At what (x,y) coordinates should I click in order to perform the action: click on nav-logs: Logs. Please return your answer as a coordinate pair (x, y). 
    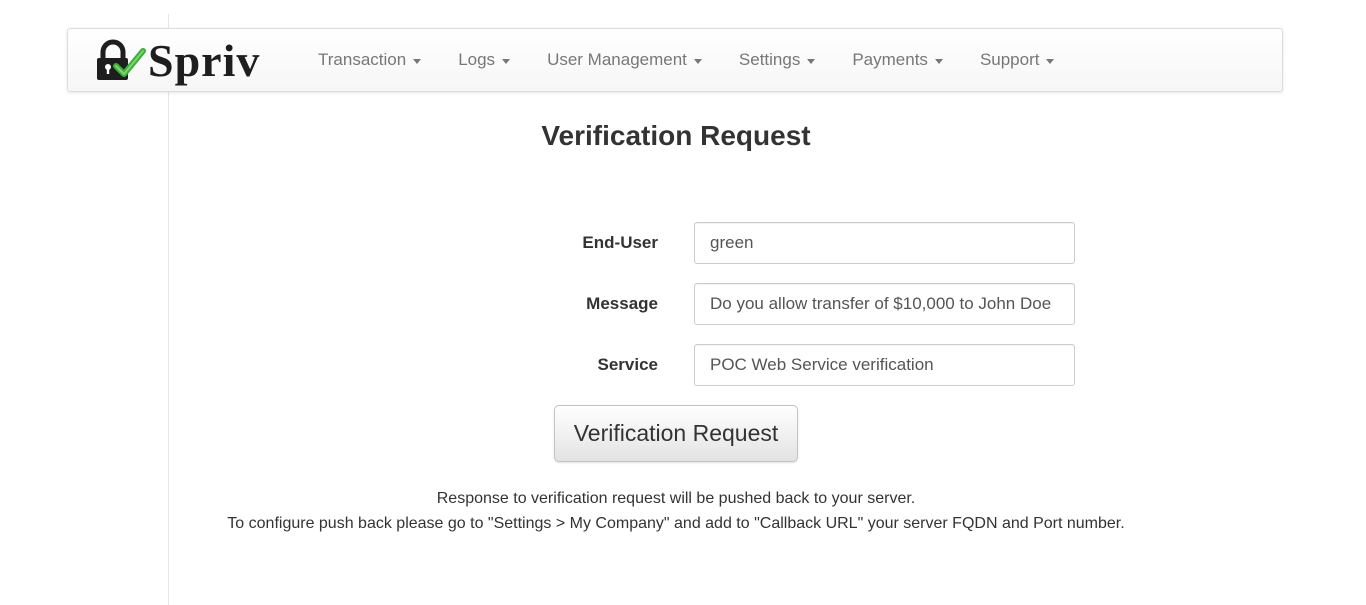
    Looking at the image, I should click on (484, 60).